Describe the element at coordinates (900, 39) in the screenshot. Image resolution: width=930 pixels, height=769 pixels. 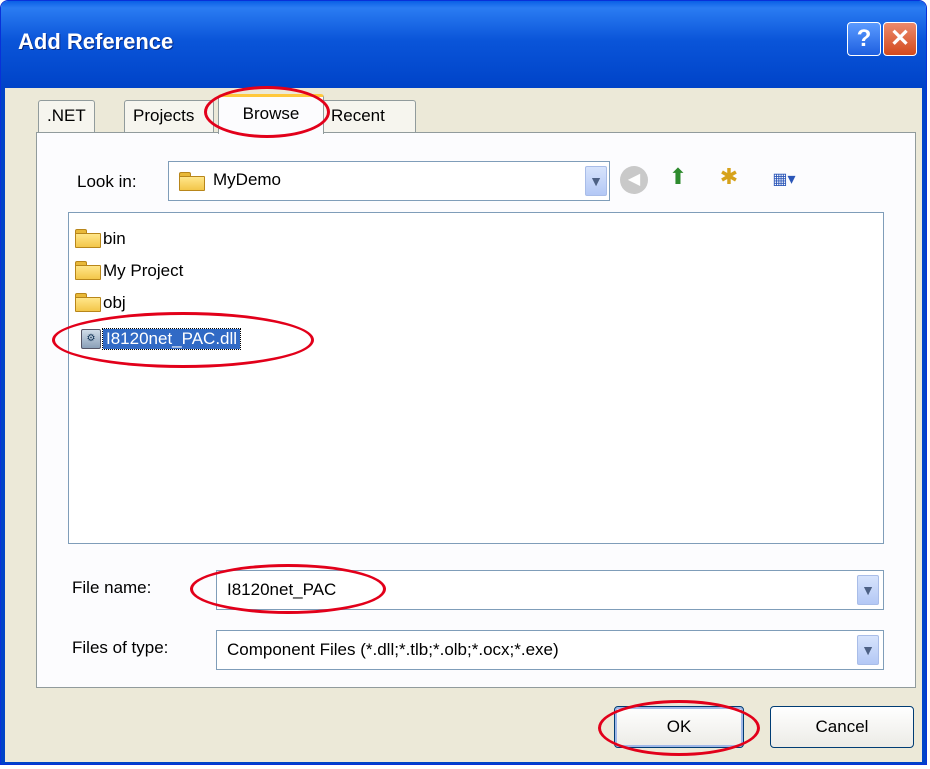
I see `close-button: ✕` at that location.